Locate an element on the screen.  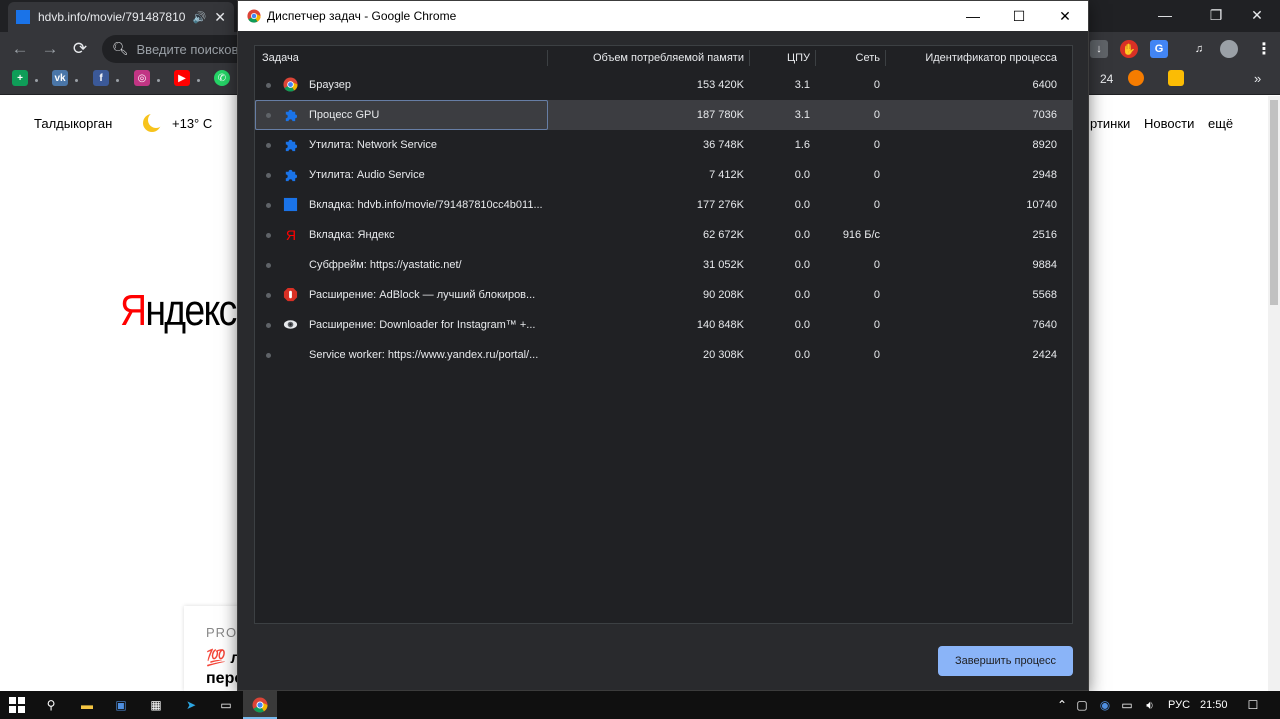
more-bookmarks-icon: » is located at coordinates (1257, 78).